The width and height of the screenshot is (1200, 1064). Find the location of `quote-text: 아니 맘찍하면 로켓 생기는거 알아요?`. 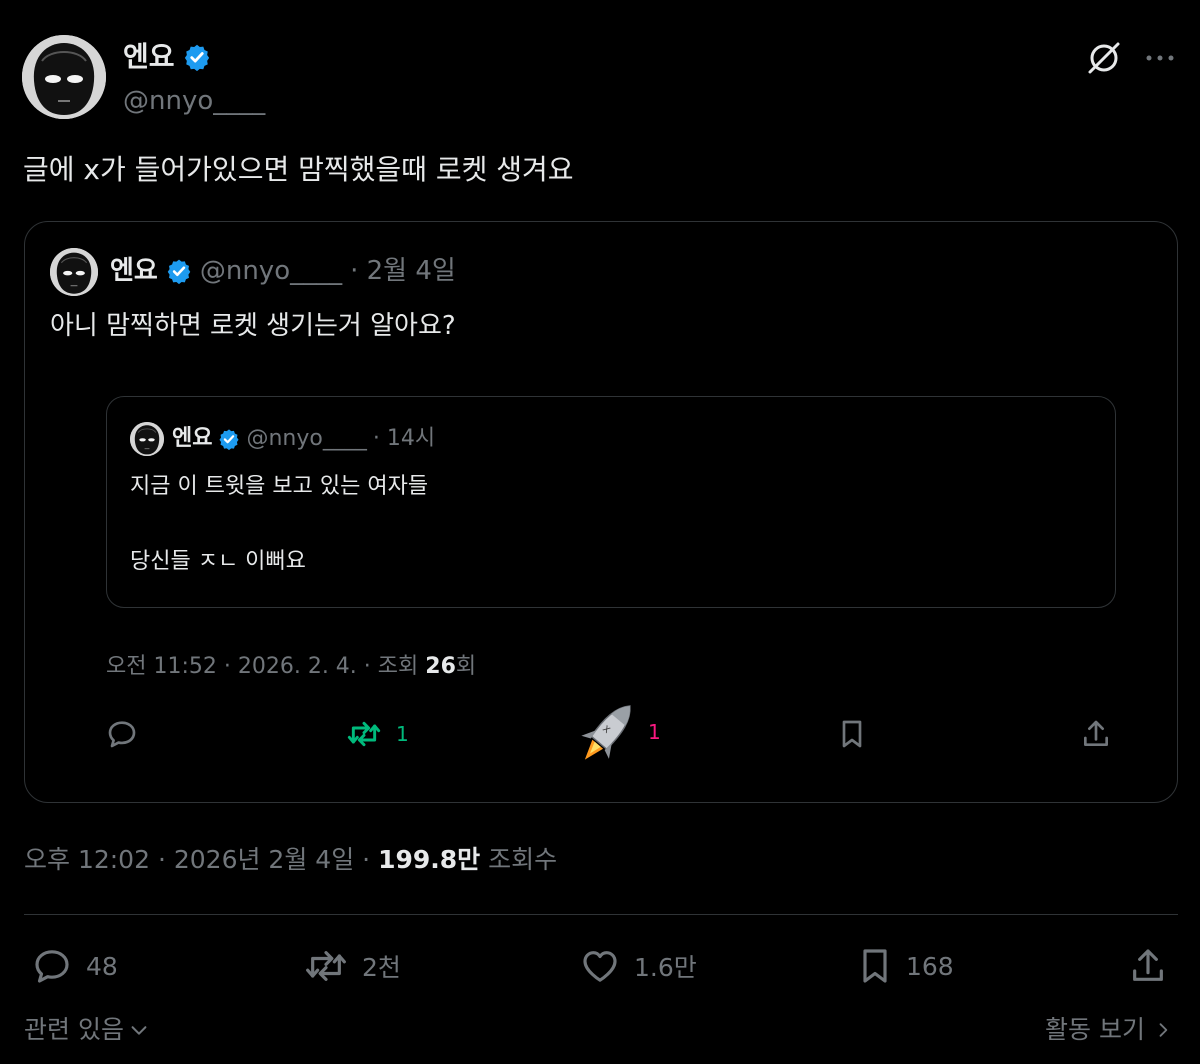

quote-text: 아니 맘찍하면 로켓 생기는거 알아요? is located at coordinates (253, 326).